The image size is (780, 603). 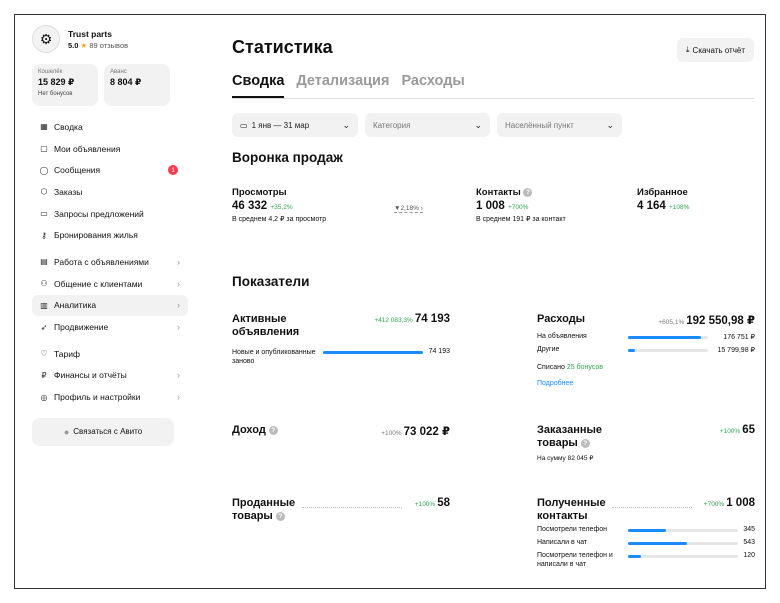 What do you see at coordinates (44, 235) in the screenshot?
I see `key-icon: ⚷` at bounding box center [44, 235].